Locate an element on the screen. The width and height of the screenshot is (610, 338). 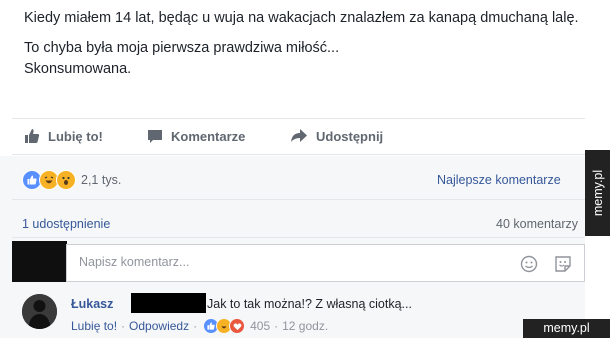
share-label: Udostępnij is located at coordinates (350, 136).